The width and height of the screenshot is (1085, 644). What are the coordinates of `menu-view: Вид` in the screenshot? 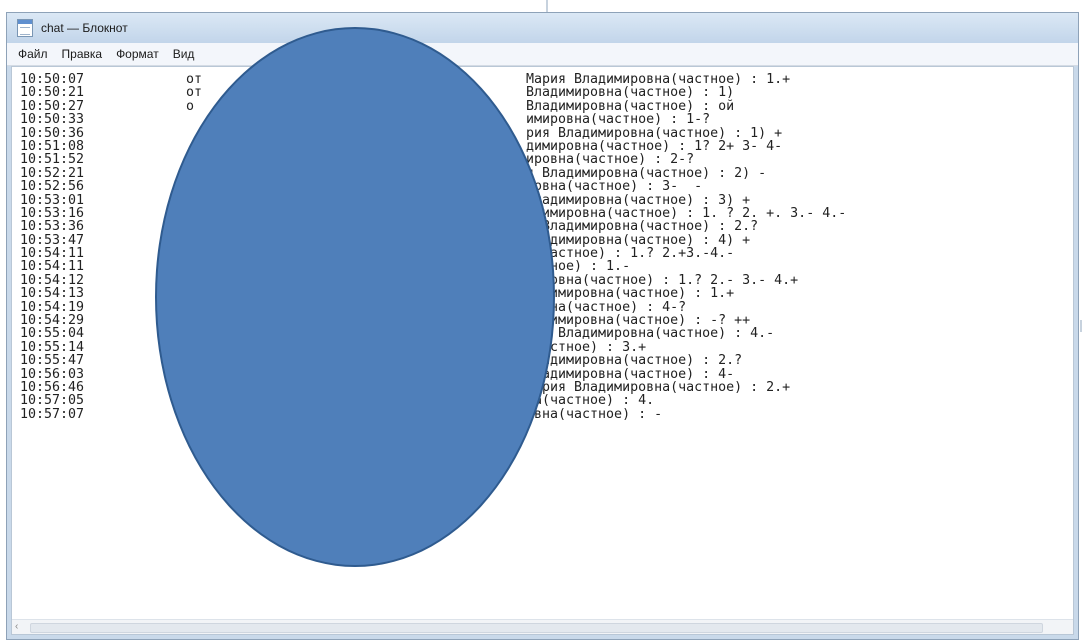 It's located at (184, 54).